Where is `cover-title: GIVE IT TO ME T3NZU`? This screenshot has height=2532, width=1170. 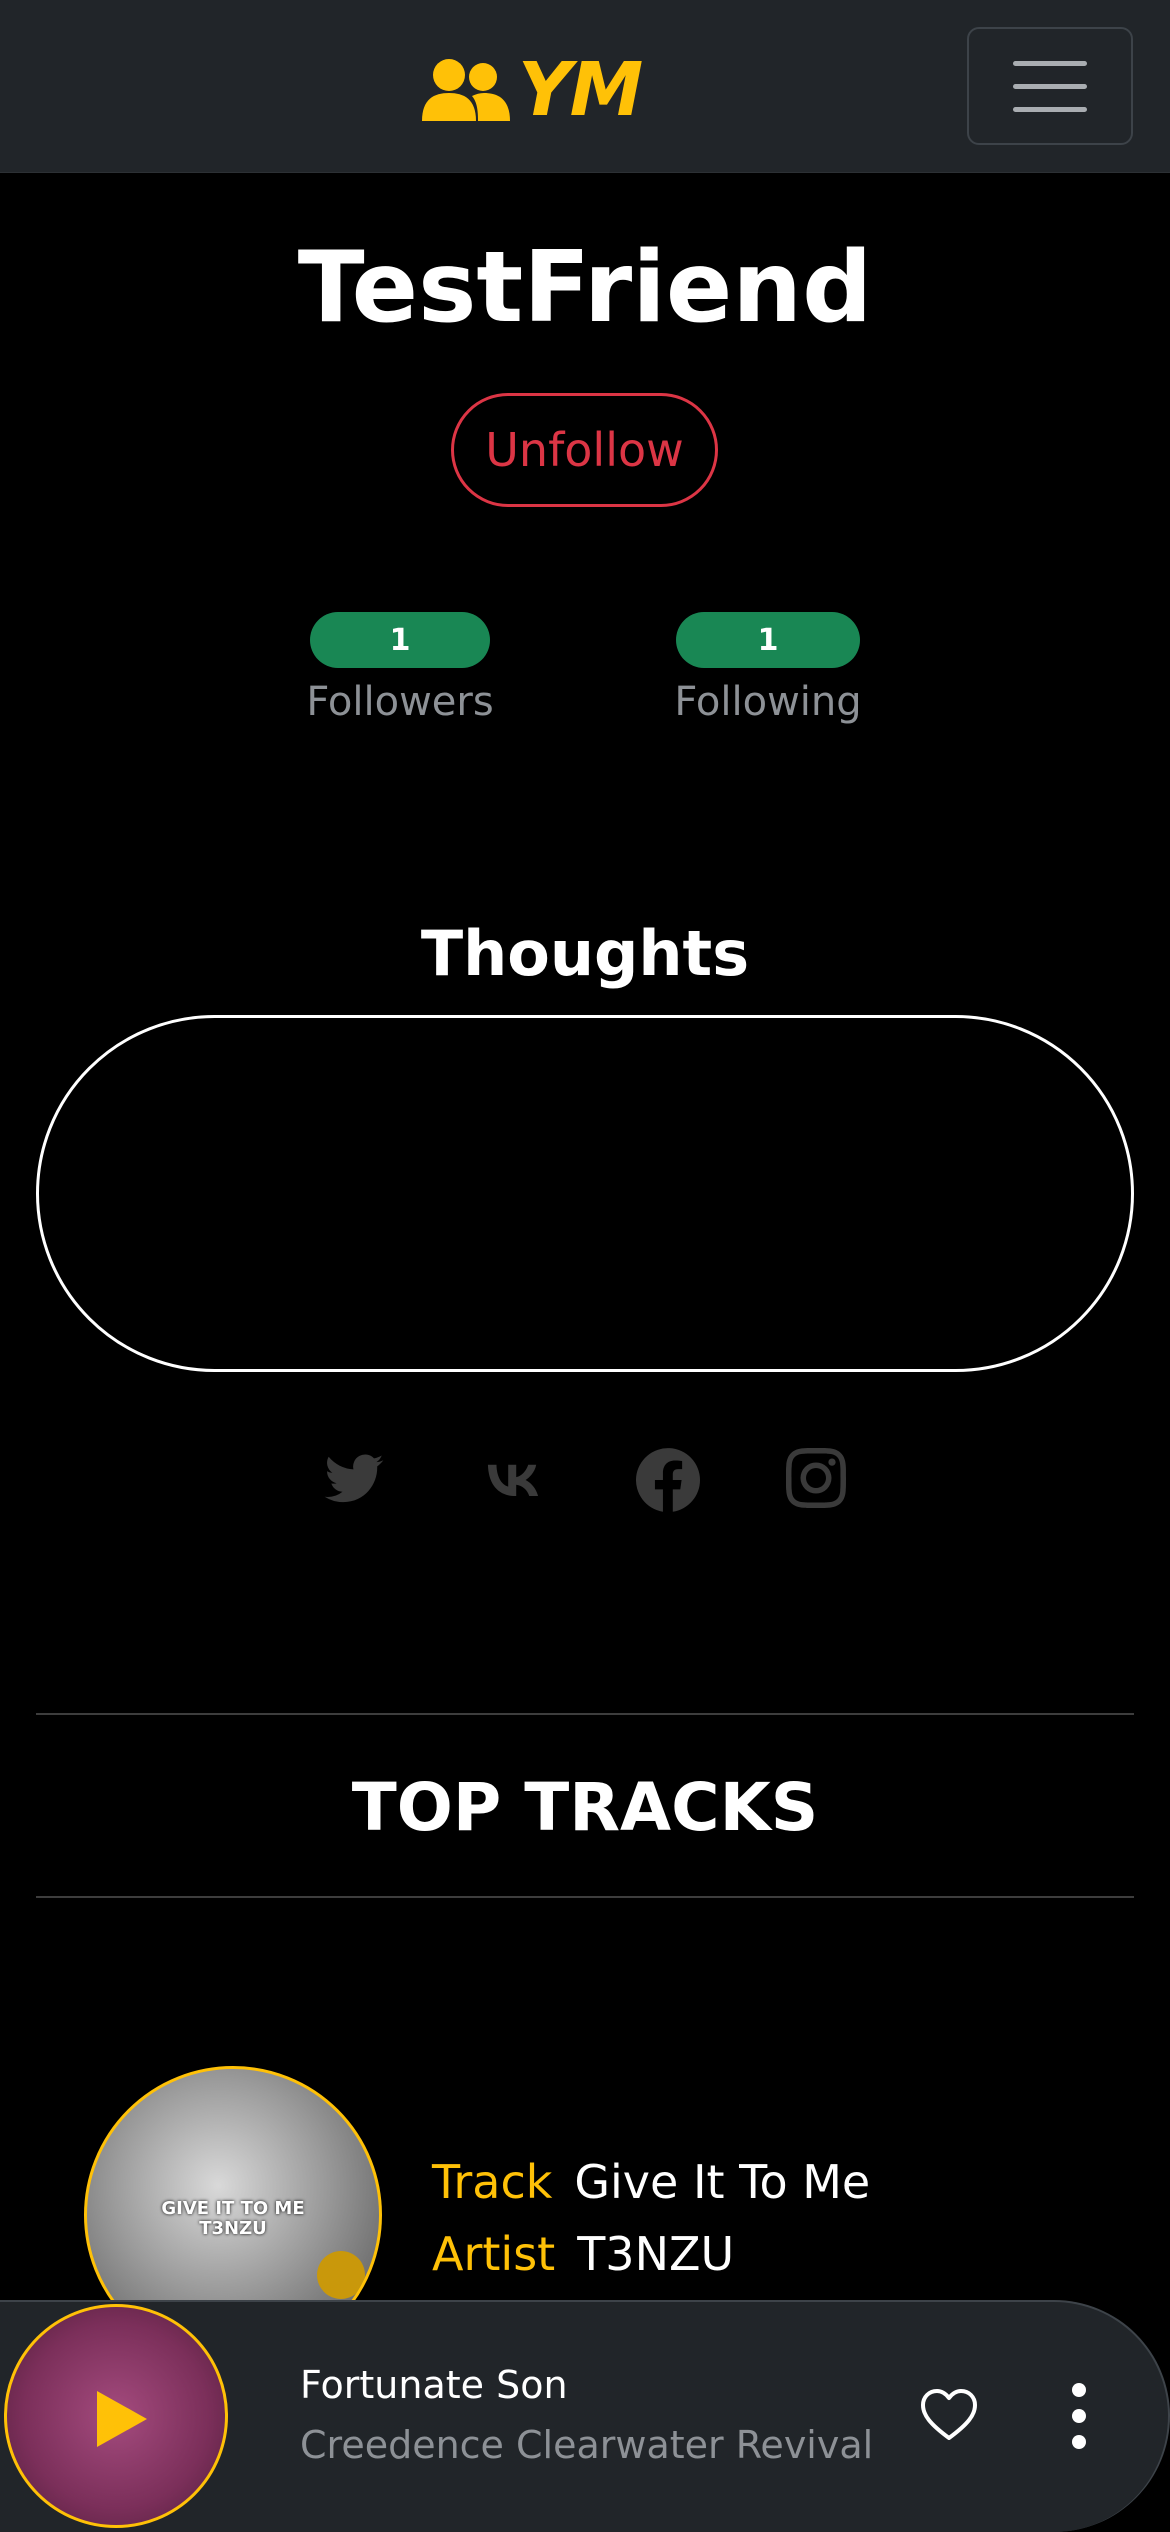
cover-title: GIVE IT TO ME T3NZU is located at coordinates (233, 2218).